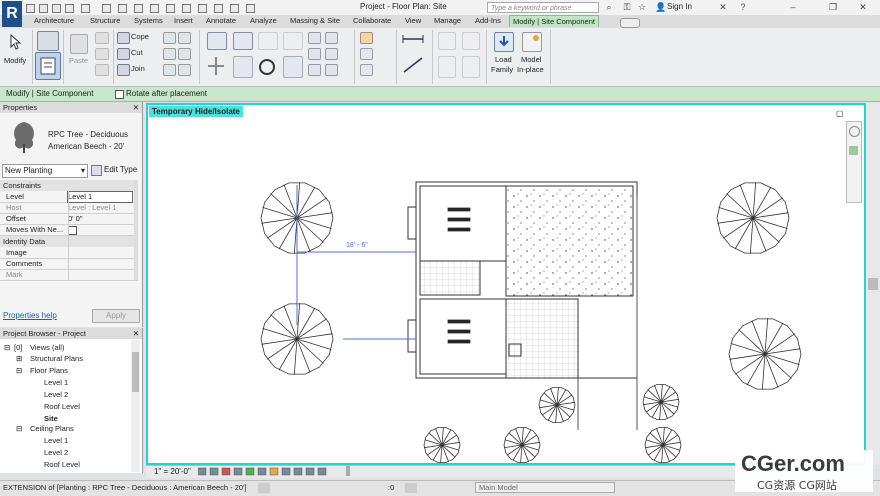  I want to click on tab-view: View, so click(413, 20).